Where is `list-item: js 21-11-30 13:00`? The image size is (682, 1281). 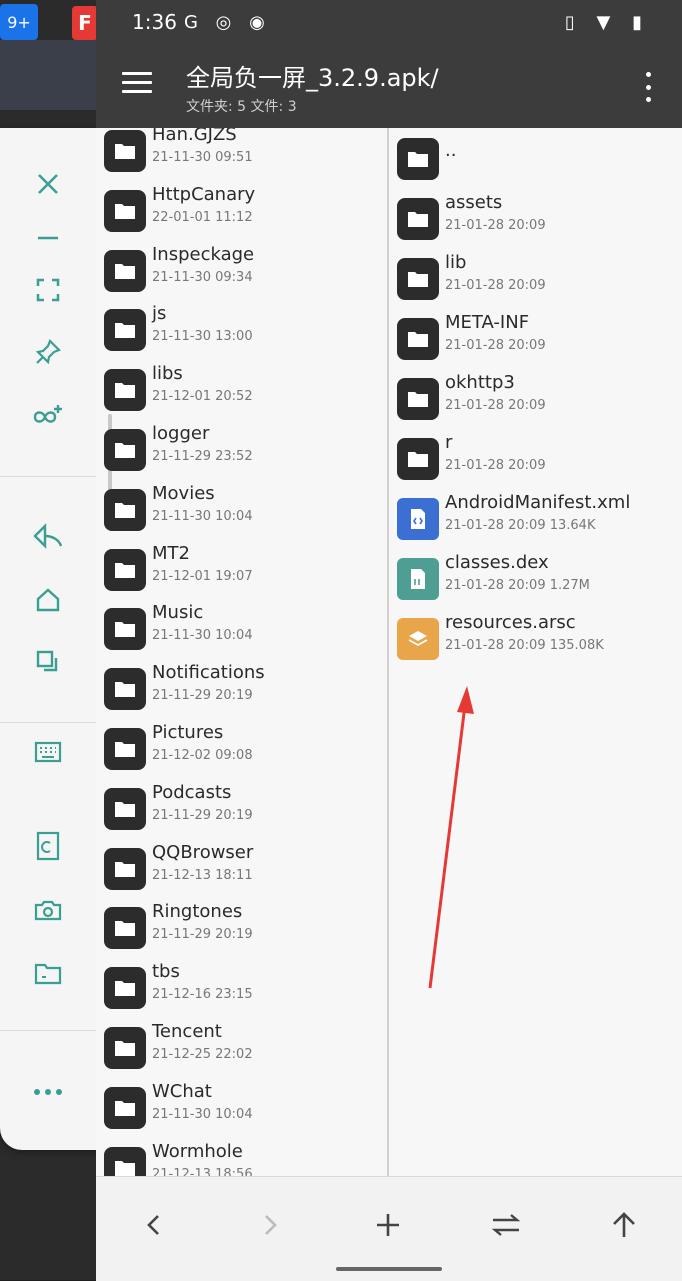 list-item: js 21-11-30 13:00 is located at coordinates (241, 329).